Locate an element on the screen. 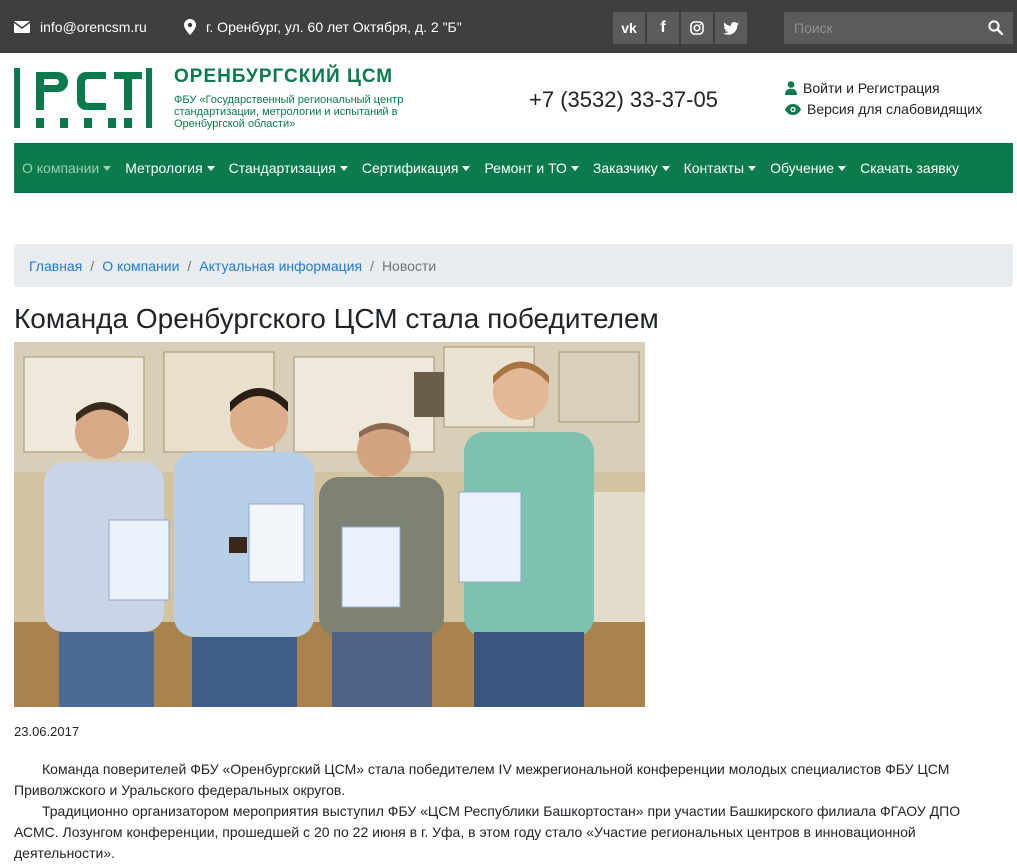  nav-item-label: Сертификация is located at coordinates (410, 168).